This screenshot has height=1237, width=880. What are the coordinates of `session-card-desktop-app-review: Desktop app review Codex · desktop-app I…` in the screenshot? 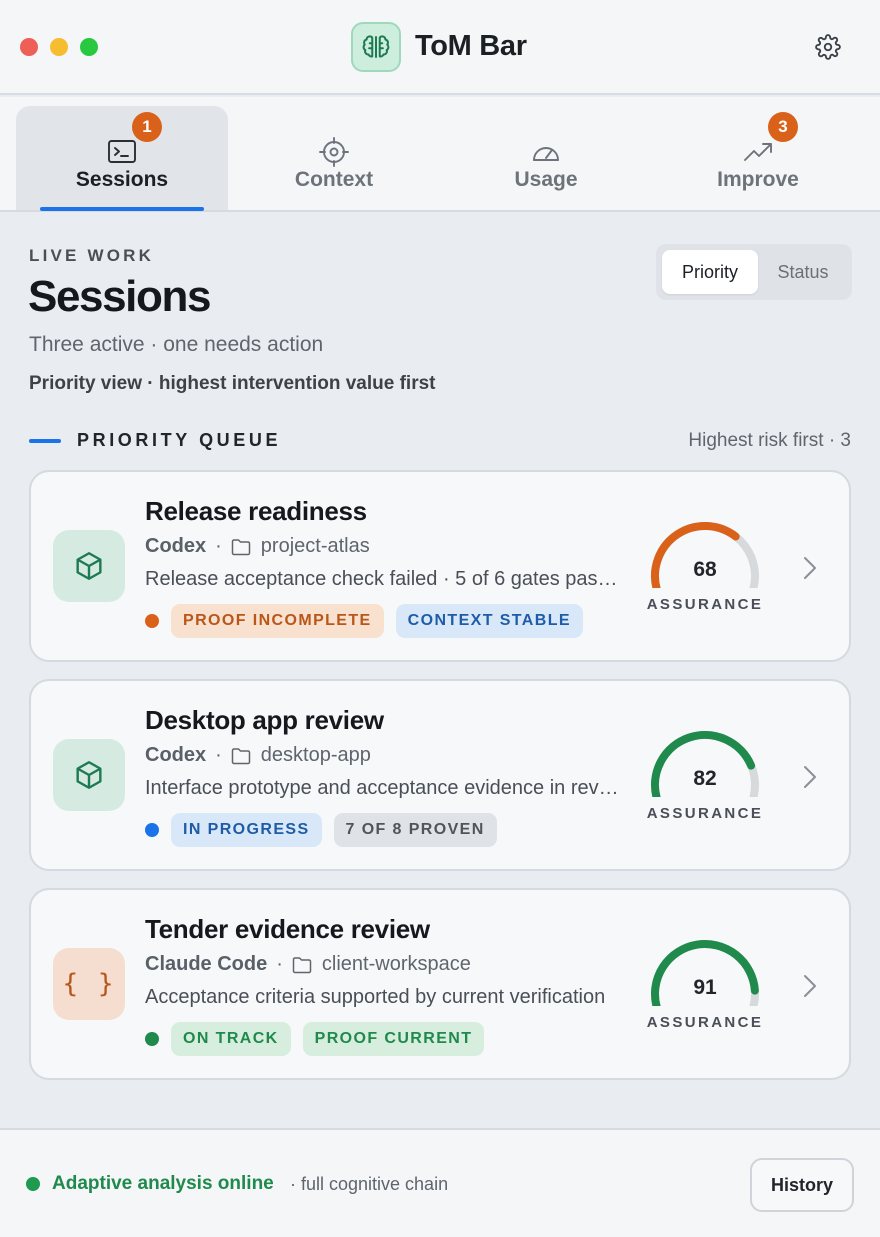 It's located at (440, 775).